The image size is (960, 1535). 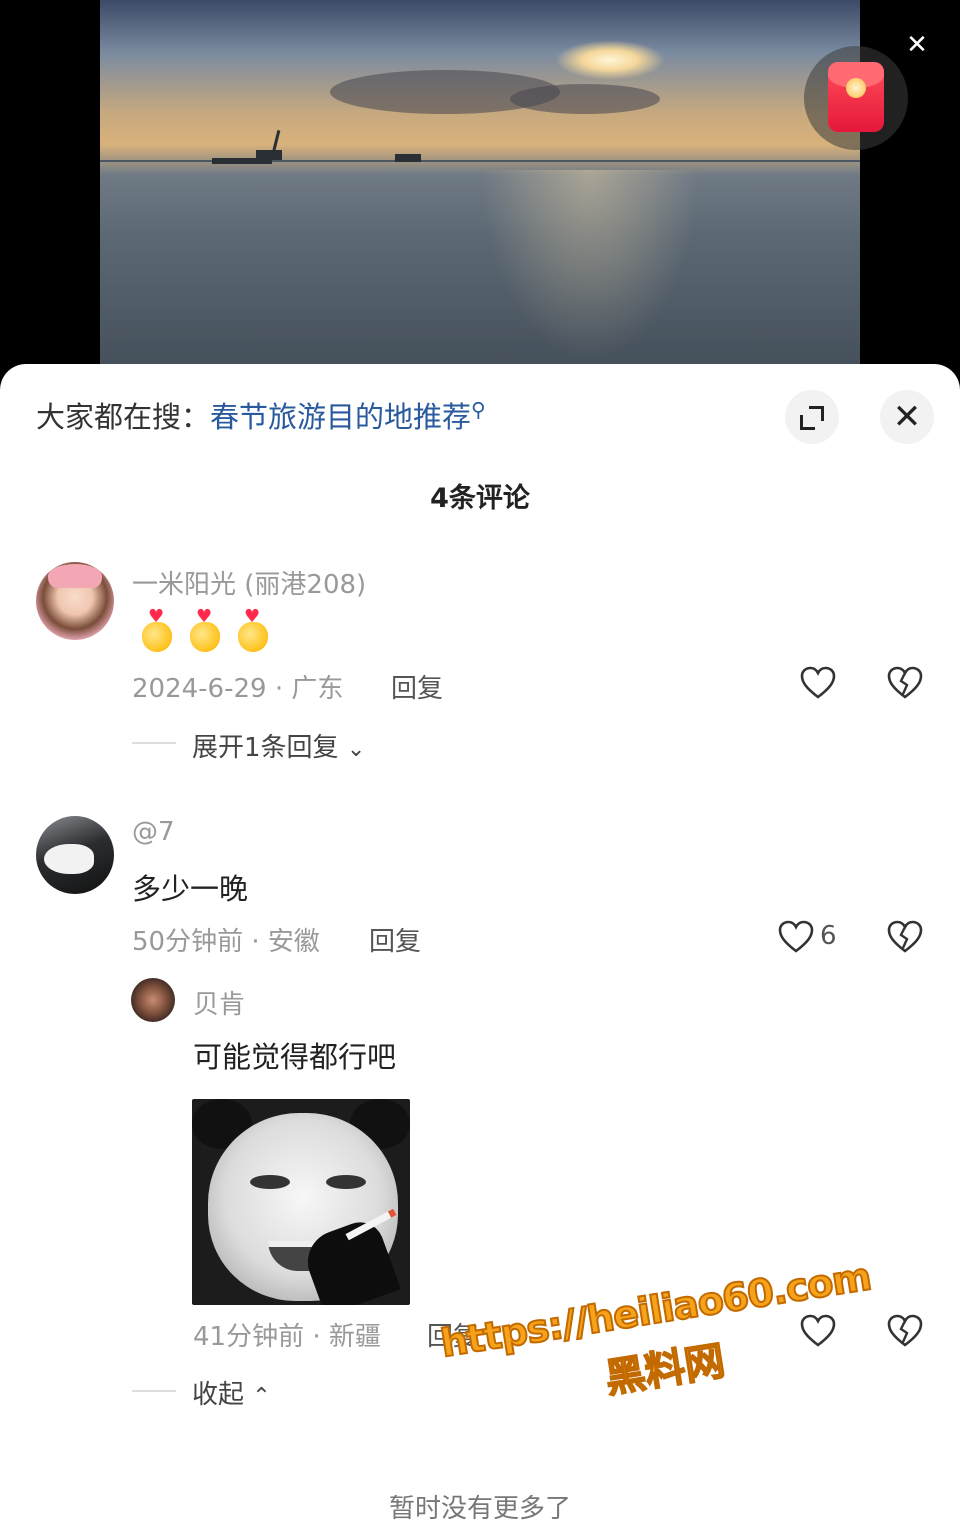 What do you see at coordinates (480, 498) in the screenshot?
I see `comment-count: 4条评论` at bounding box center [480, 498].